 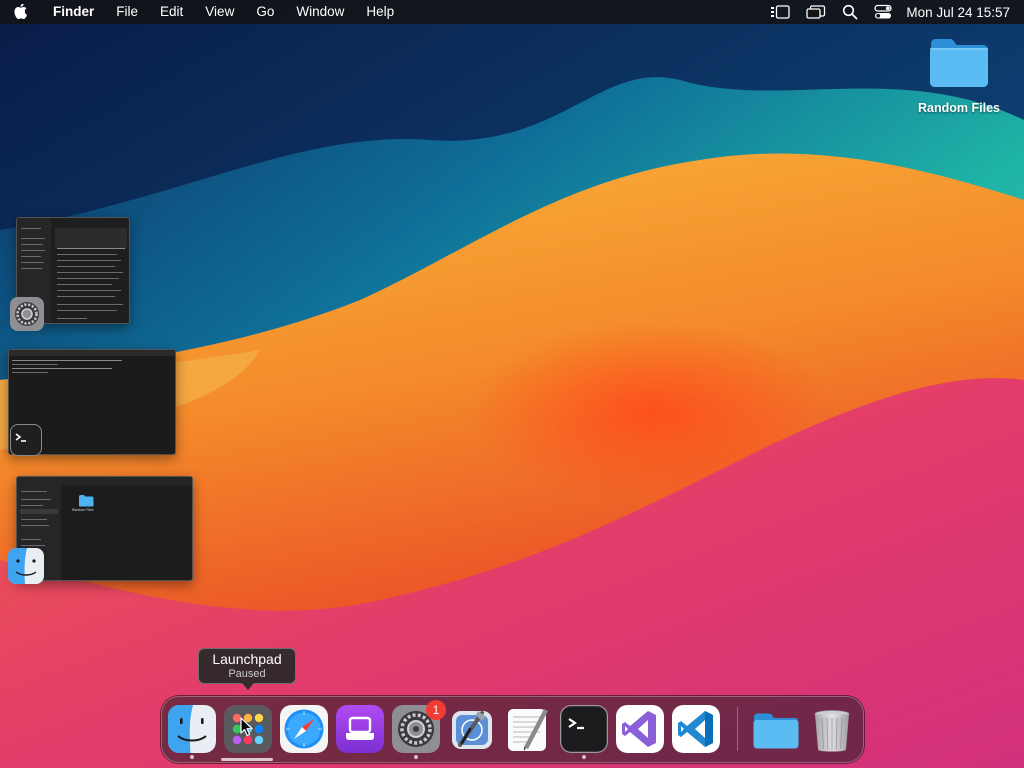 I want to click on dock-item-trash, so click(x=832, y=729).